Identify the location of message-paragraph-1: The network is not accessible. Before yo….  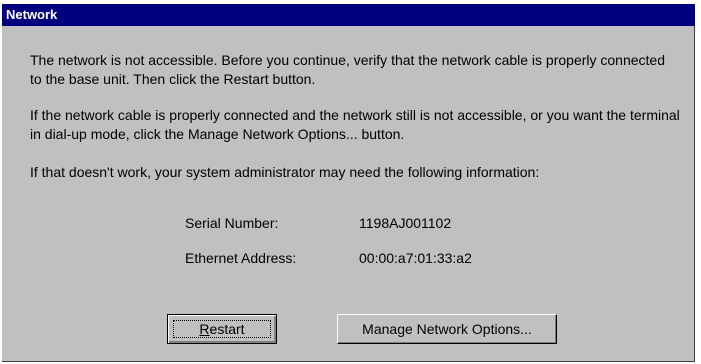
(348, 69).